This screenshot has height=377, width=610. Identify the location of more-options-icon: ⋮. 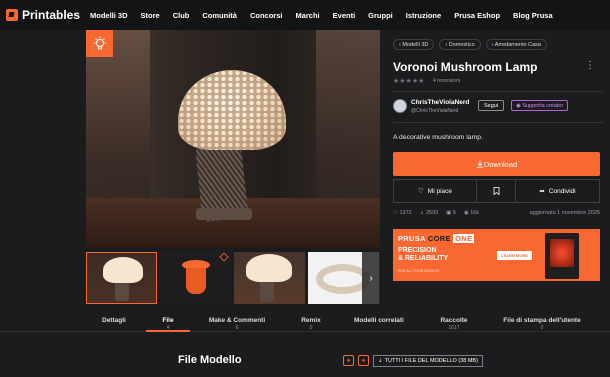
(590, 65).